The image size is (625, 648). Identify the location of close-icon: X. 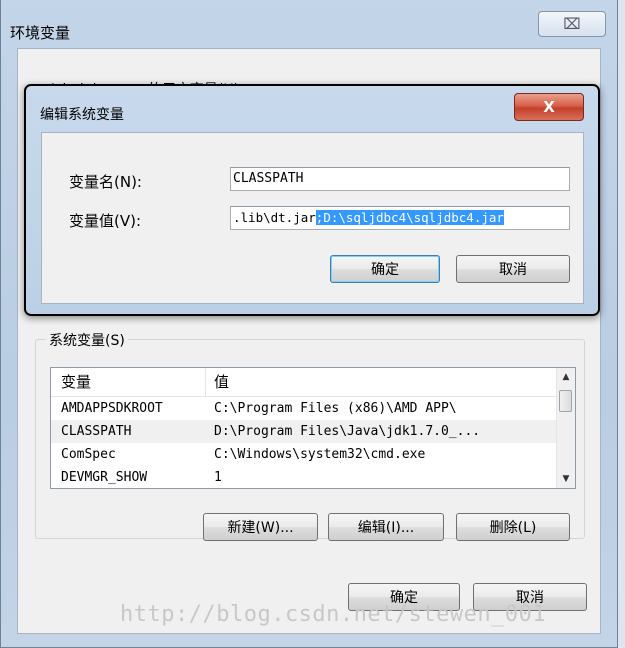
(549, 107).